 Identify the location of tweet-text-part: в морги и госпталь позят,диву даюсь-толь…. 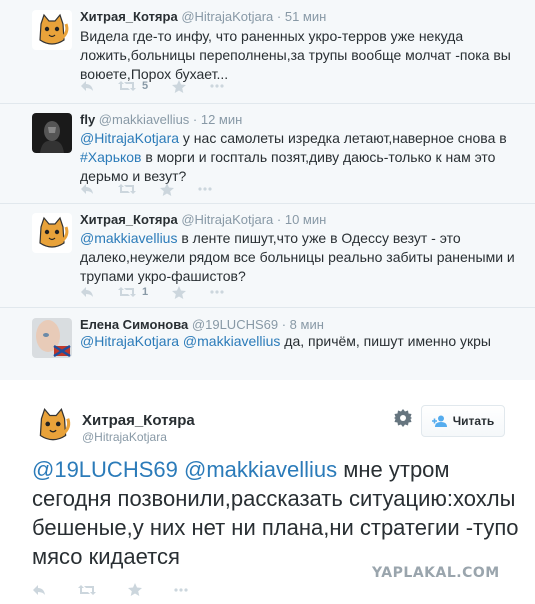
(288, 166).